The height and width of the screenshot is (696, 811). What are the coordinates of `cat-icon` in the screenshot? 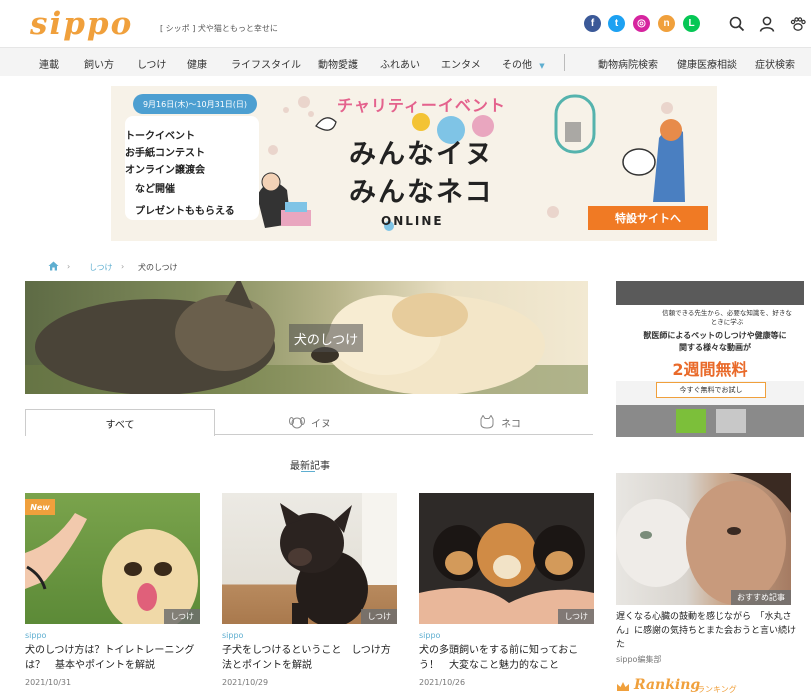 It's located at (487, 422).